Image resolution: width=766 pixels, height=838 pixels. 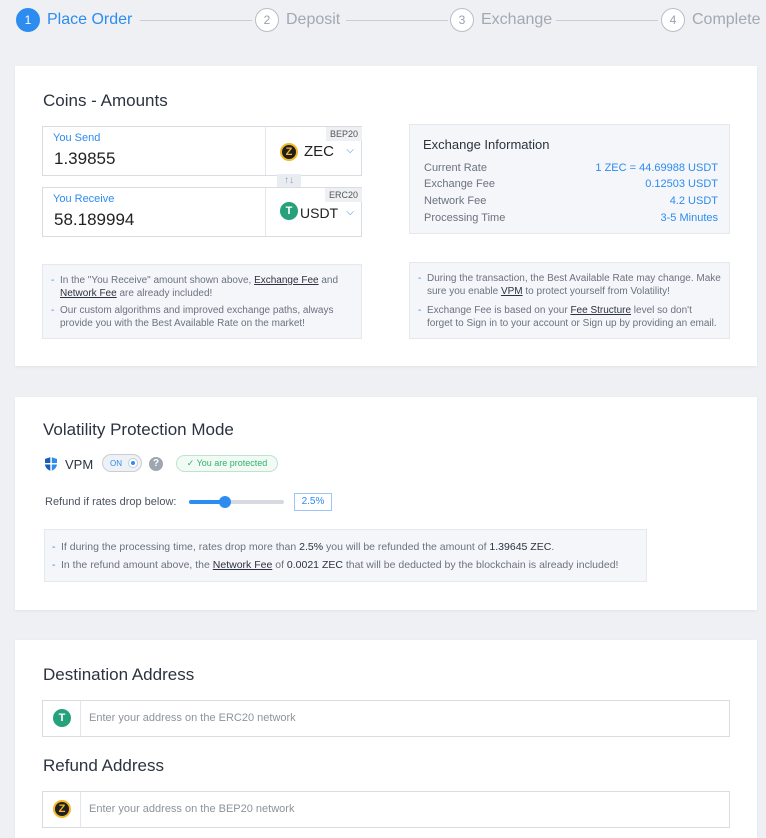 What do you see at coordinates (399, 809) in the screenshot?
I see `refund-address-input` at bounding box center [399, 809].